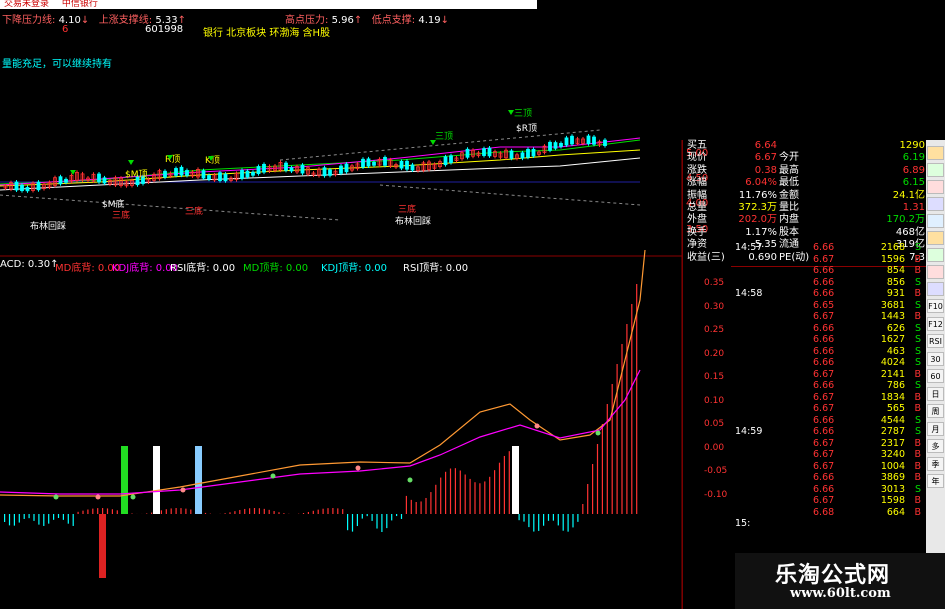  I want to click on tick-volume: 854, so click(895, 270).